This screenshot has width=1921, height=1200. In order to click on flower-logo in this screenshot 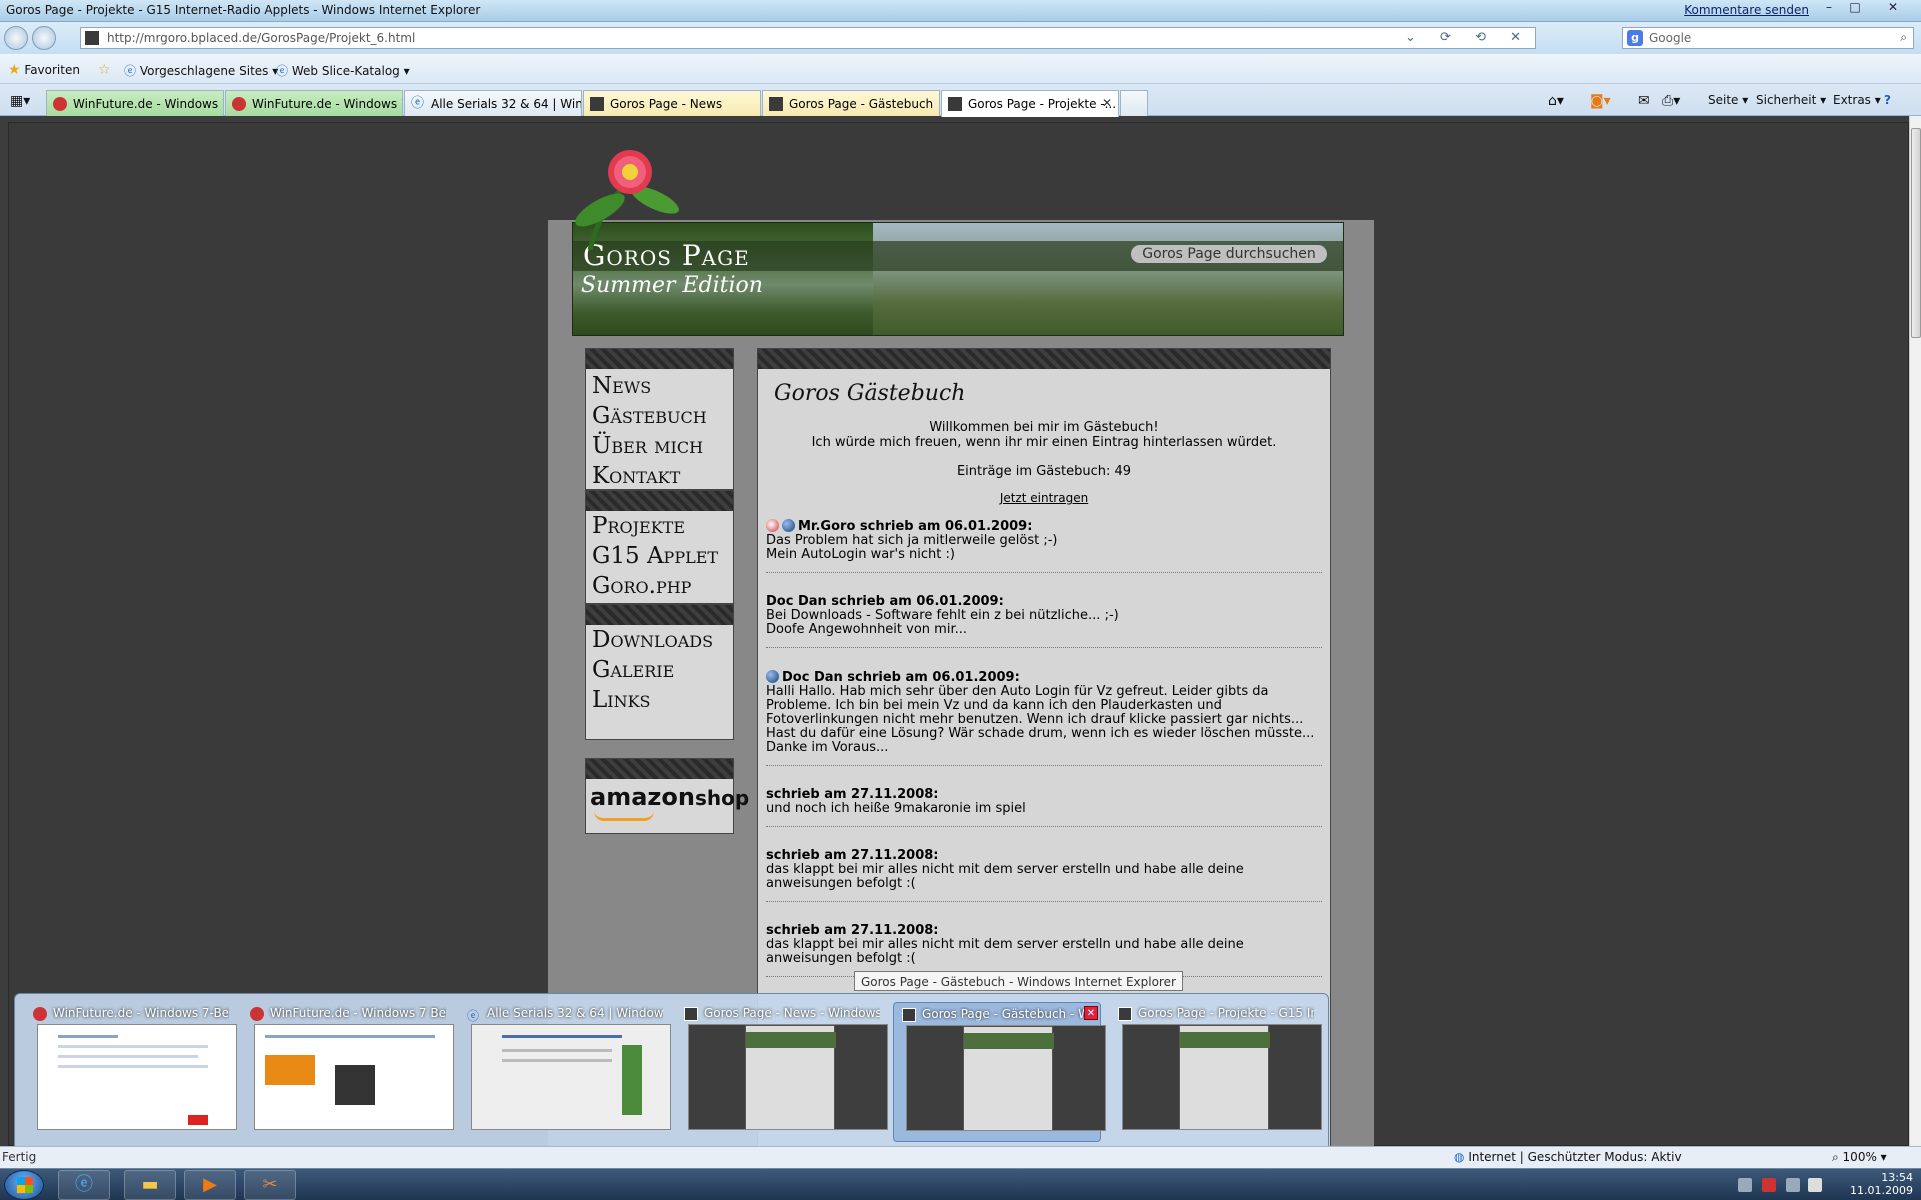, I will do `click(627, 200)`.